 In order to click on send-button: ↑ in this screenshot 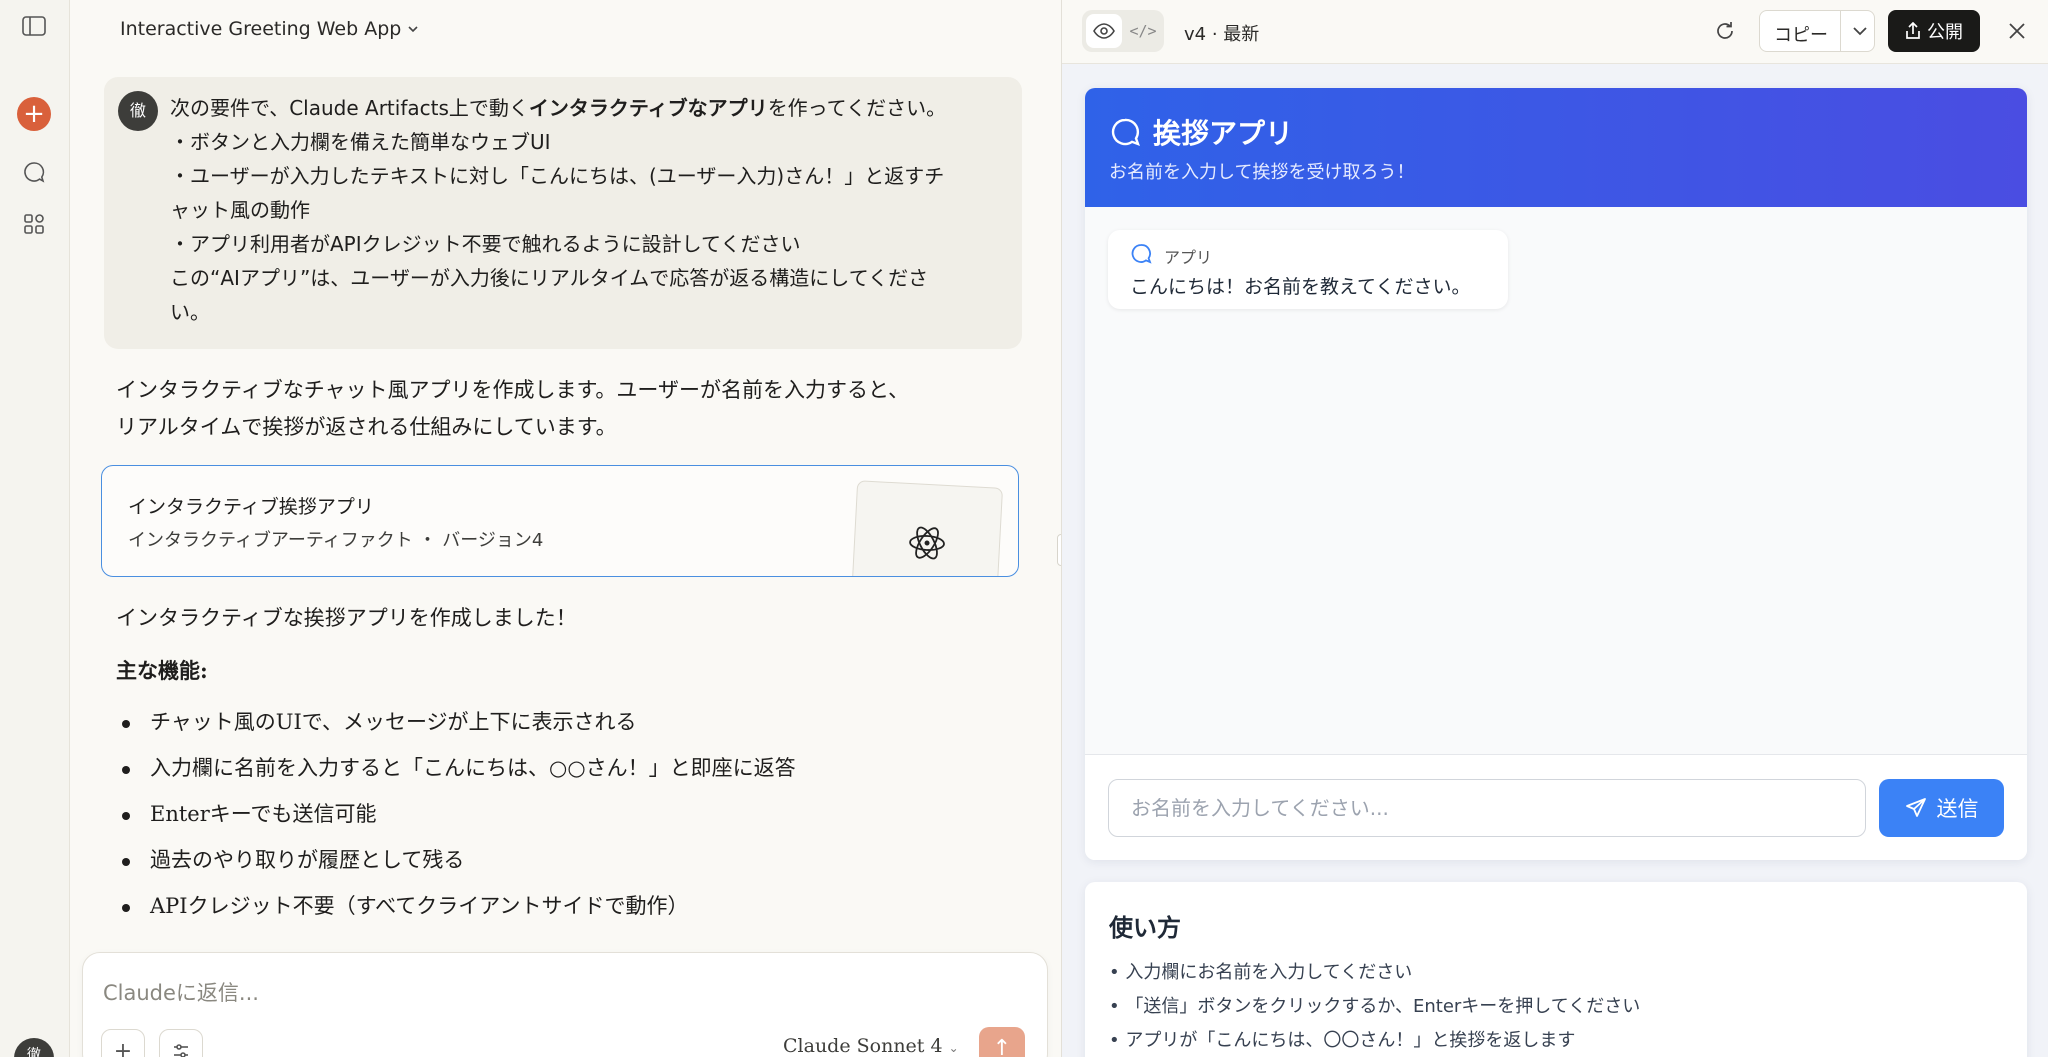, I will do `click(1002, 1042)`.